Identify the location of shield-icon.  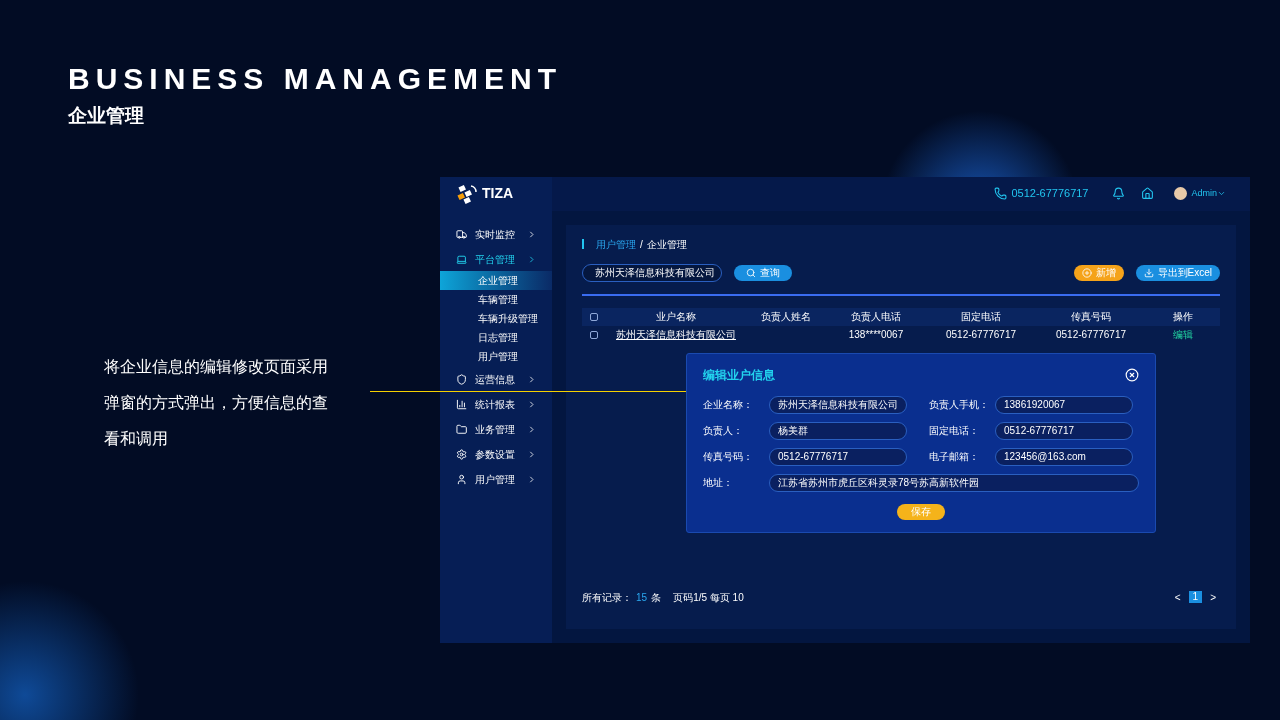
(462, 379).